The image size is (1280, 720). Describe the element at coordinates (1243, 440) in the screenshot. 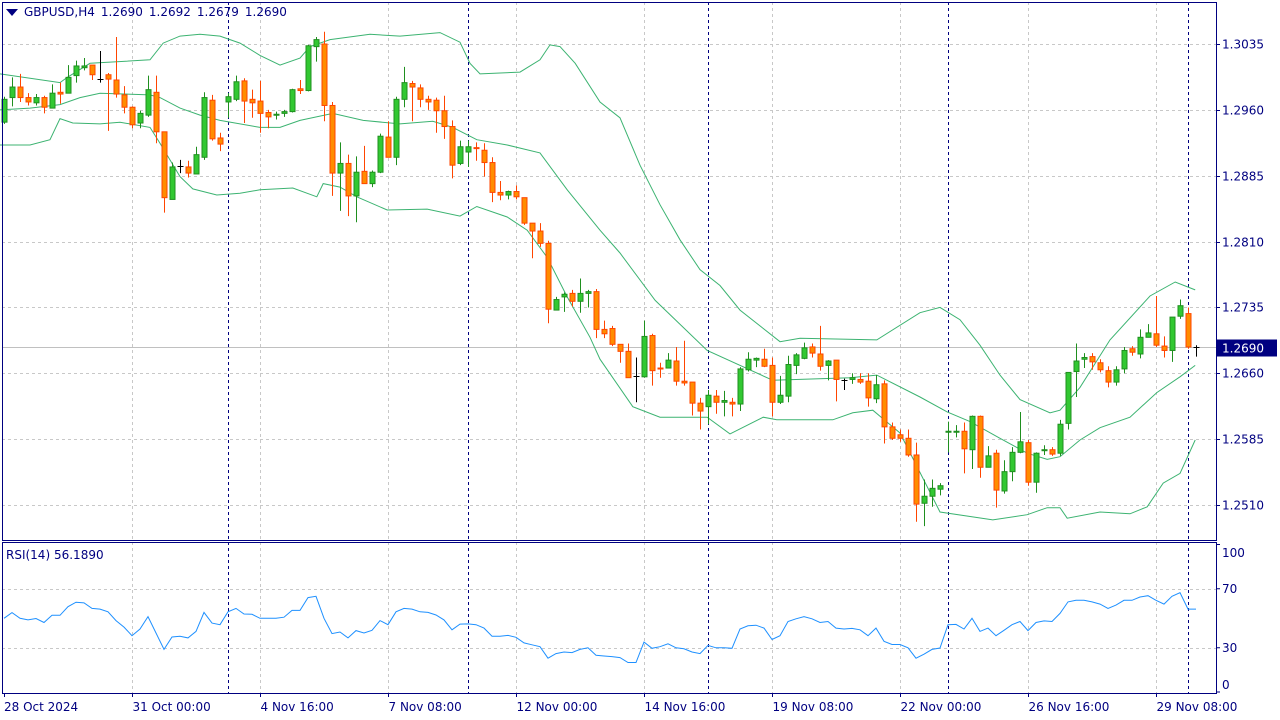

I see `price-tick-label: 1.2585` at that location.